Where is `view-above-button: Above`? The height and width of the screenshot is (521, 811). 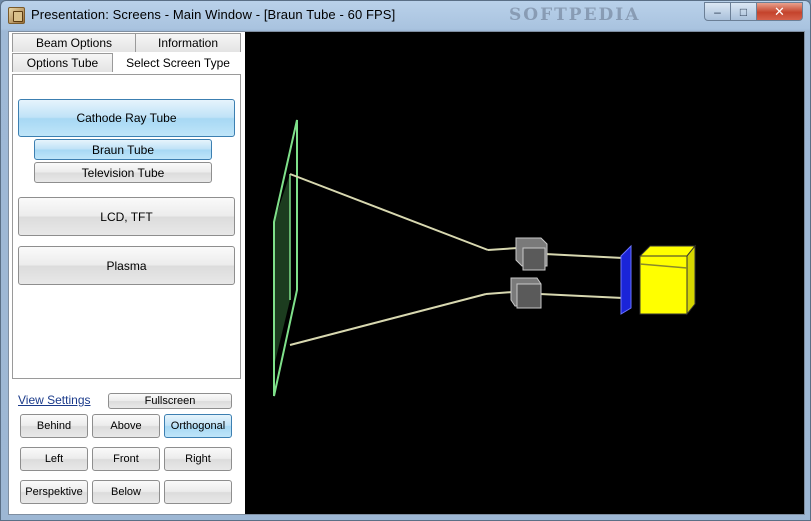
view-above-button: Above is located at coordinates (126, 426).